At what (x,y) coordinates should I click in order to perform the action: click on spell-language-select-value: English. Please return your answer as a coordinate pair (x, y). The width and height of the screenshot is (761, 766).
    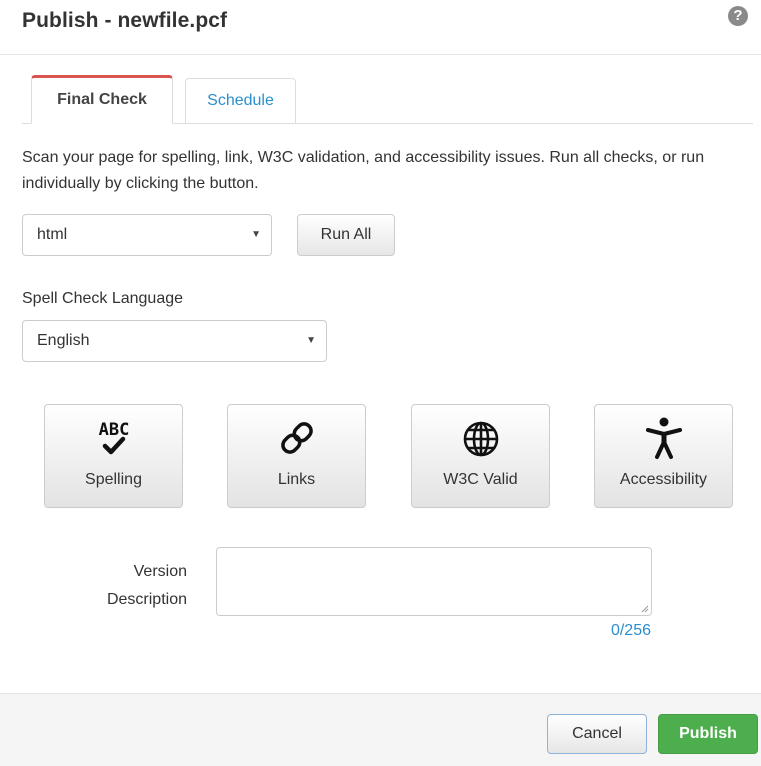
    Looking at the image, I should click on (63, 340).